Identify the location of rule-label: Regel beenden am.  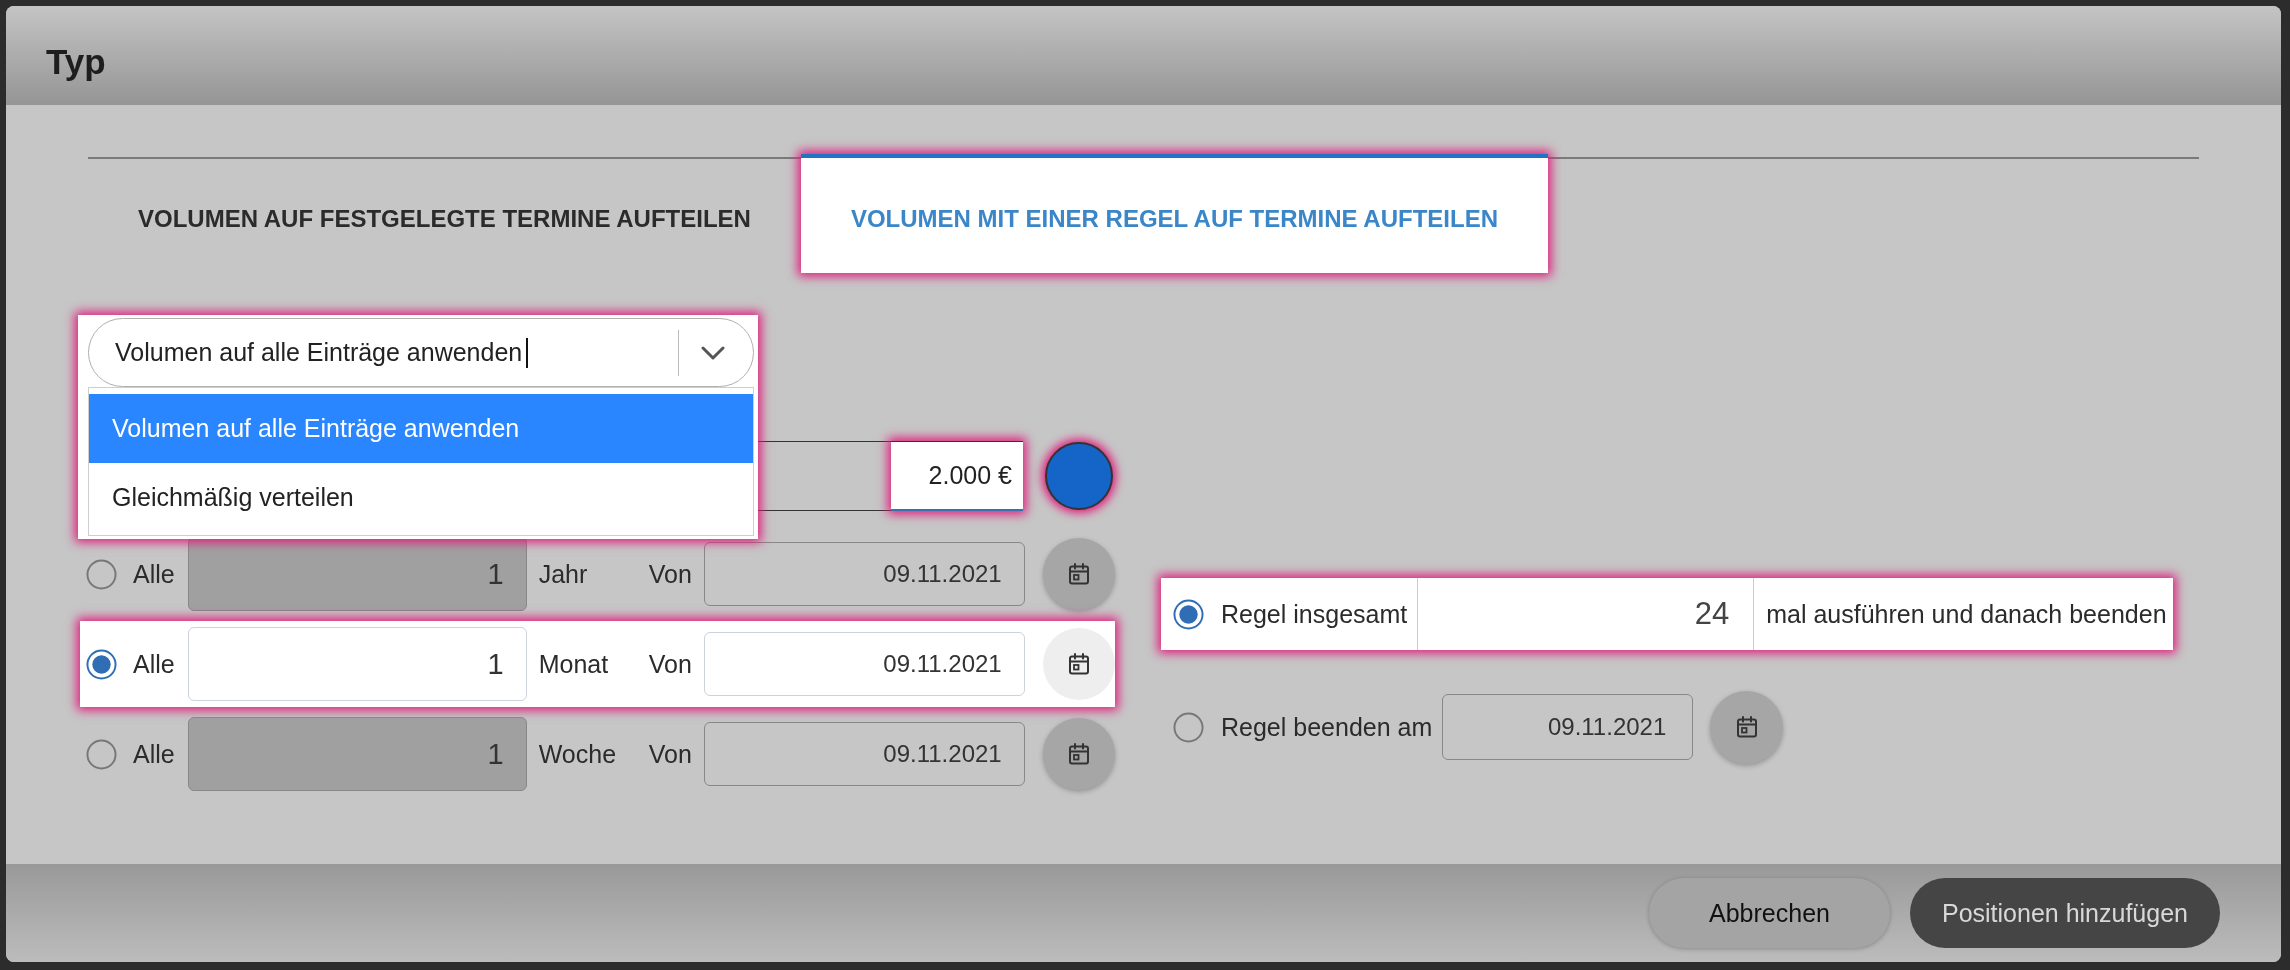
(1327, 727).